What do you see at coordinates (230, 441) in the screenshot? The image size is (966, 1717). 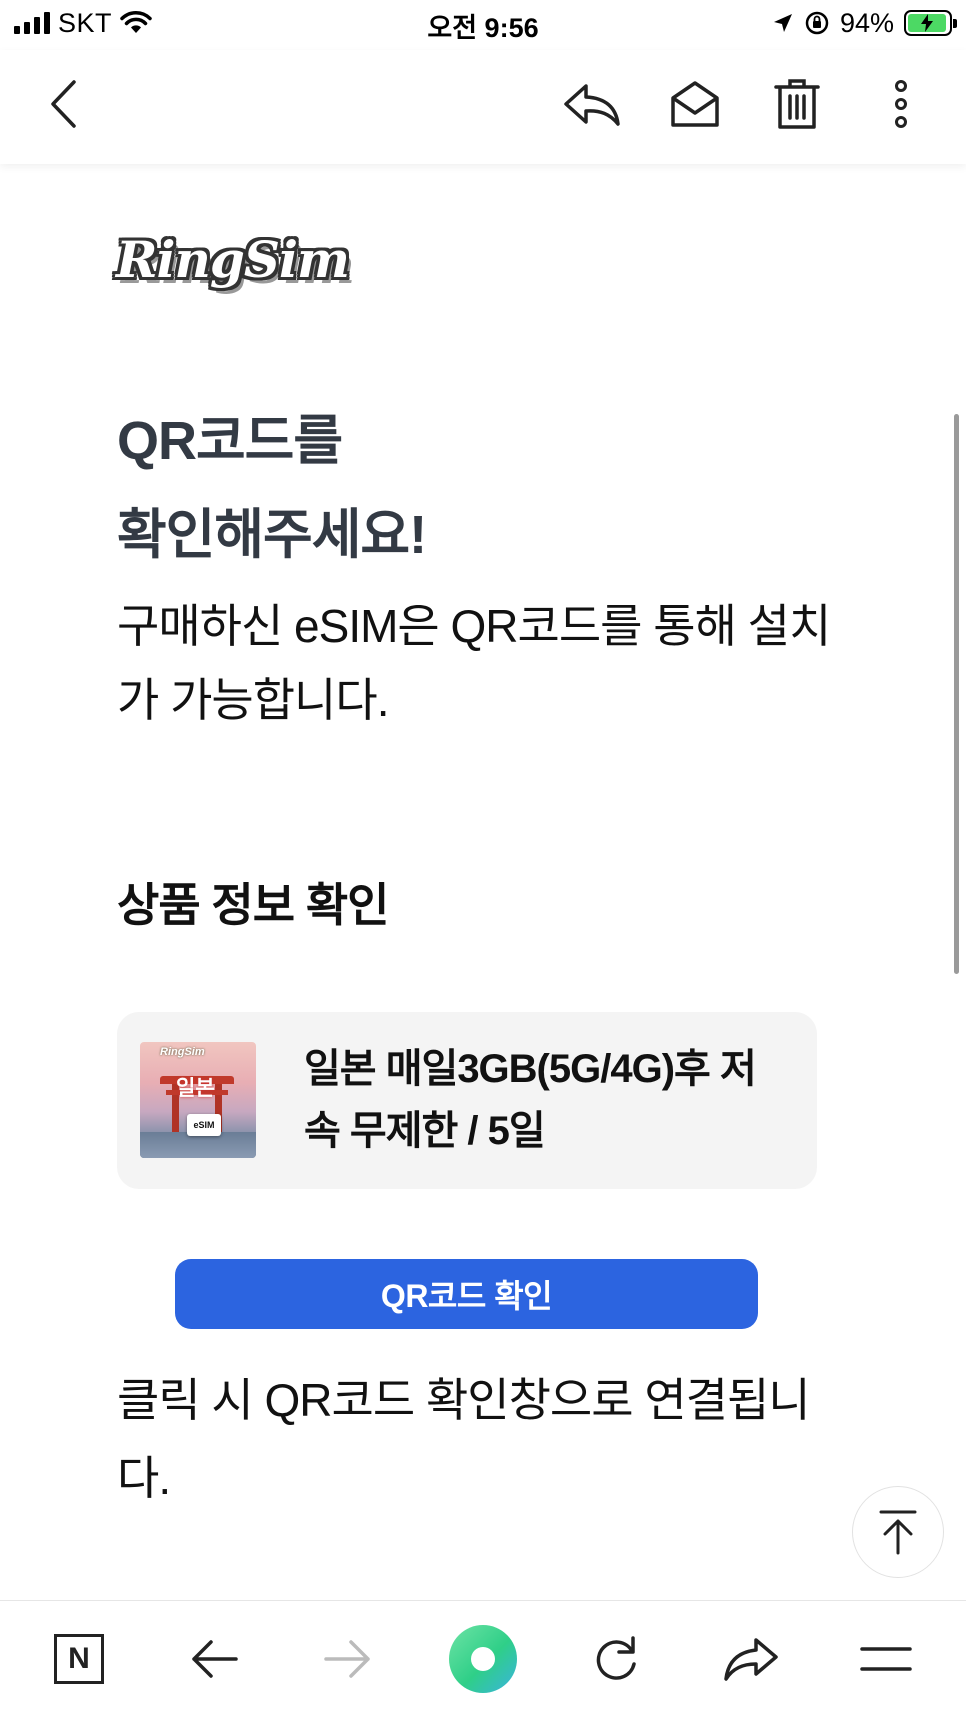 I see `headline-line-1: QR코드를` at bounding box center [230, 441].